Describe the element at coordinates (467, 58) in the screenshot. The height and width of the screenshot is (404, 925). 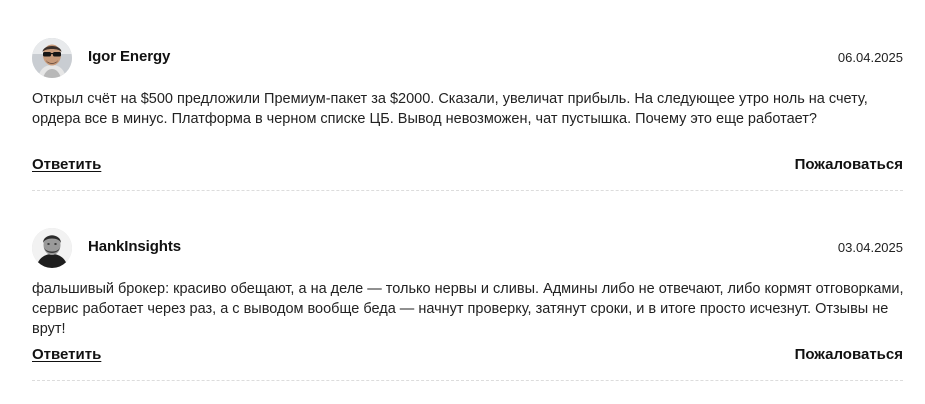
I see `comment-header: Igor Energy 06.04.2025` at that location.